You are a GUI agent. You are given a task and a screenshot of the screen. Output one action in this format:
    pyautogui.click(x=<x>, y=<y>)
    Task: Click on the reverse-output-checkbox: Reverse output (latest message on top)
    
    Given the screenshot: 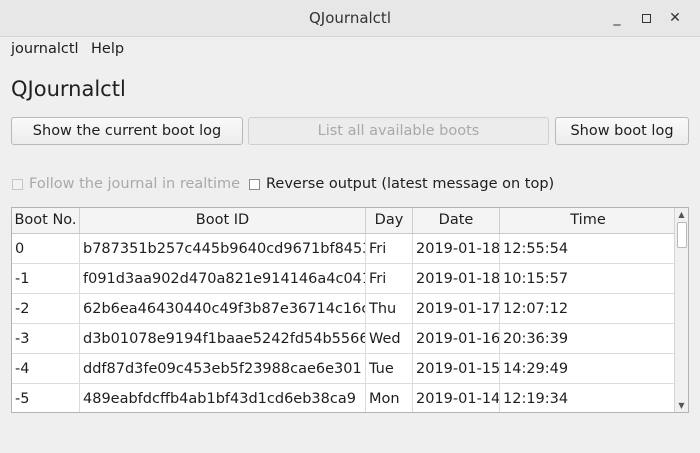 What is the action you would take?
    pyautogui.click(x=401, y=184)
    